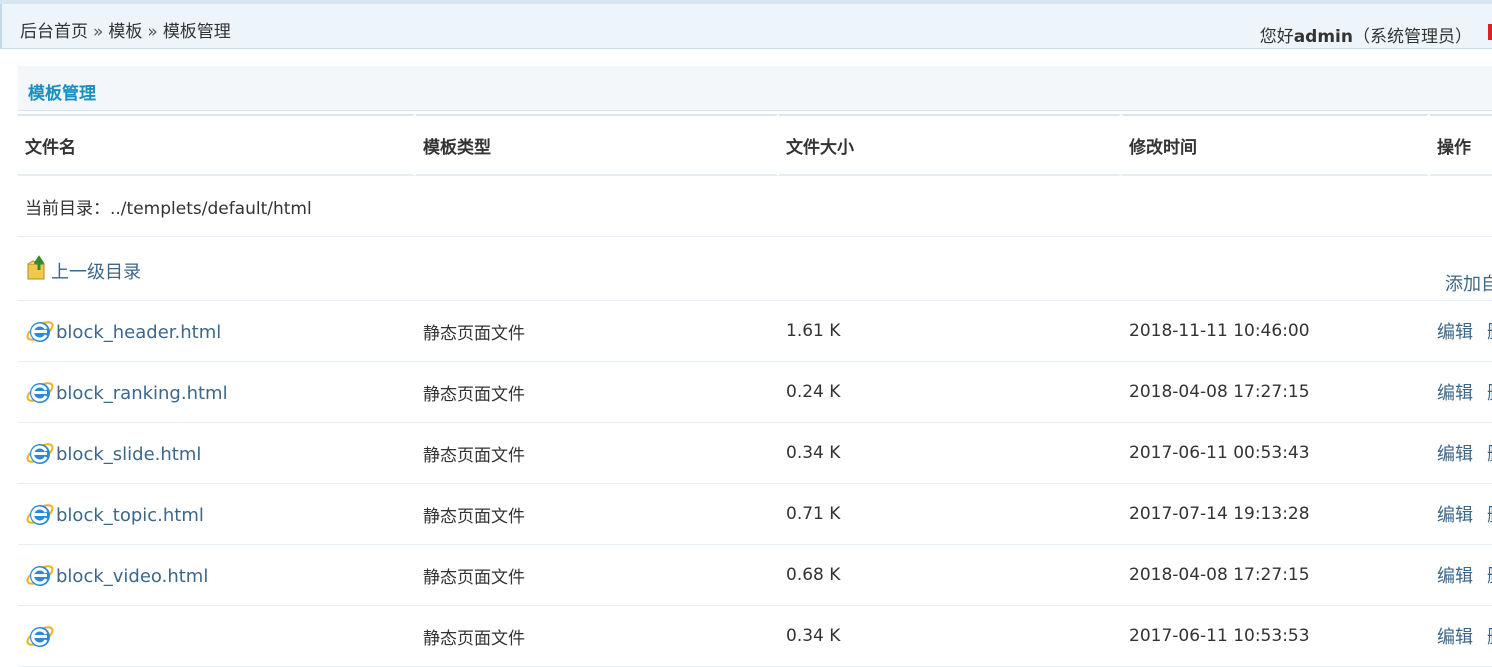  What do you see at coordinates (1276, 514) in the screenshot?
I see `mtime-cell: 2017-07-14 19:13:28` at bounding box center [1276, 514].